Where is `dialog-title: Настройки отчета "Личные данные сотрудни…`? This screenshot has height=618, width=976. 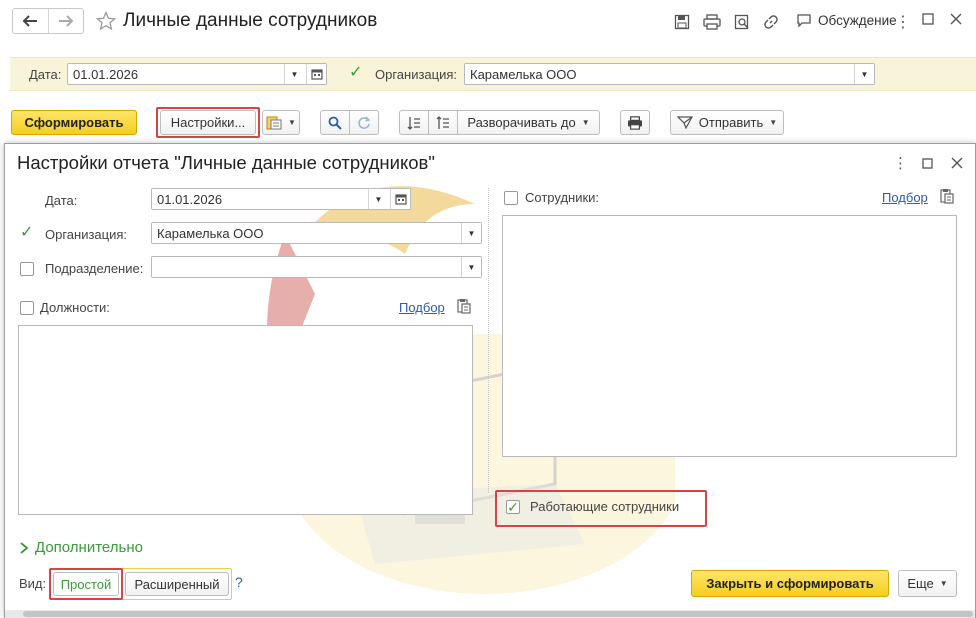
dialog-title: Настройки отчета "Личные данные сотрудни… is located at coordinates (226, 162).